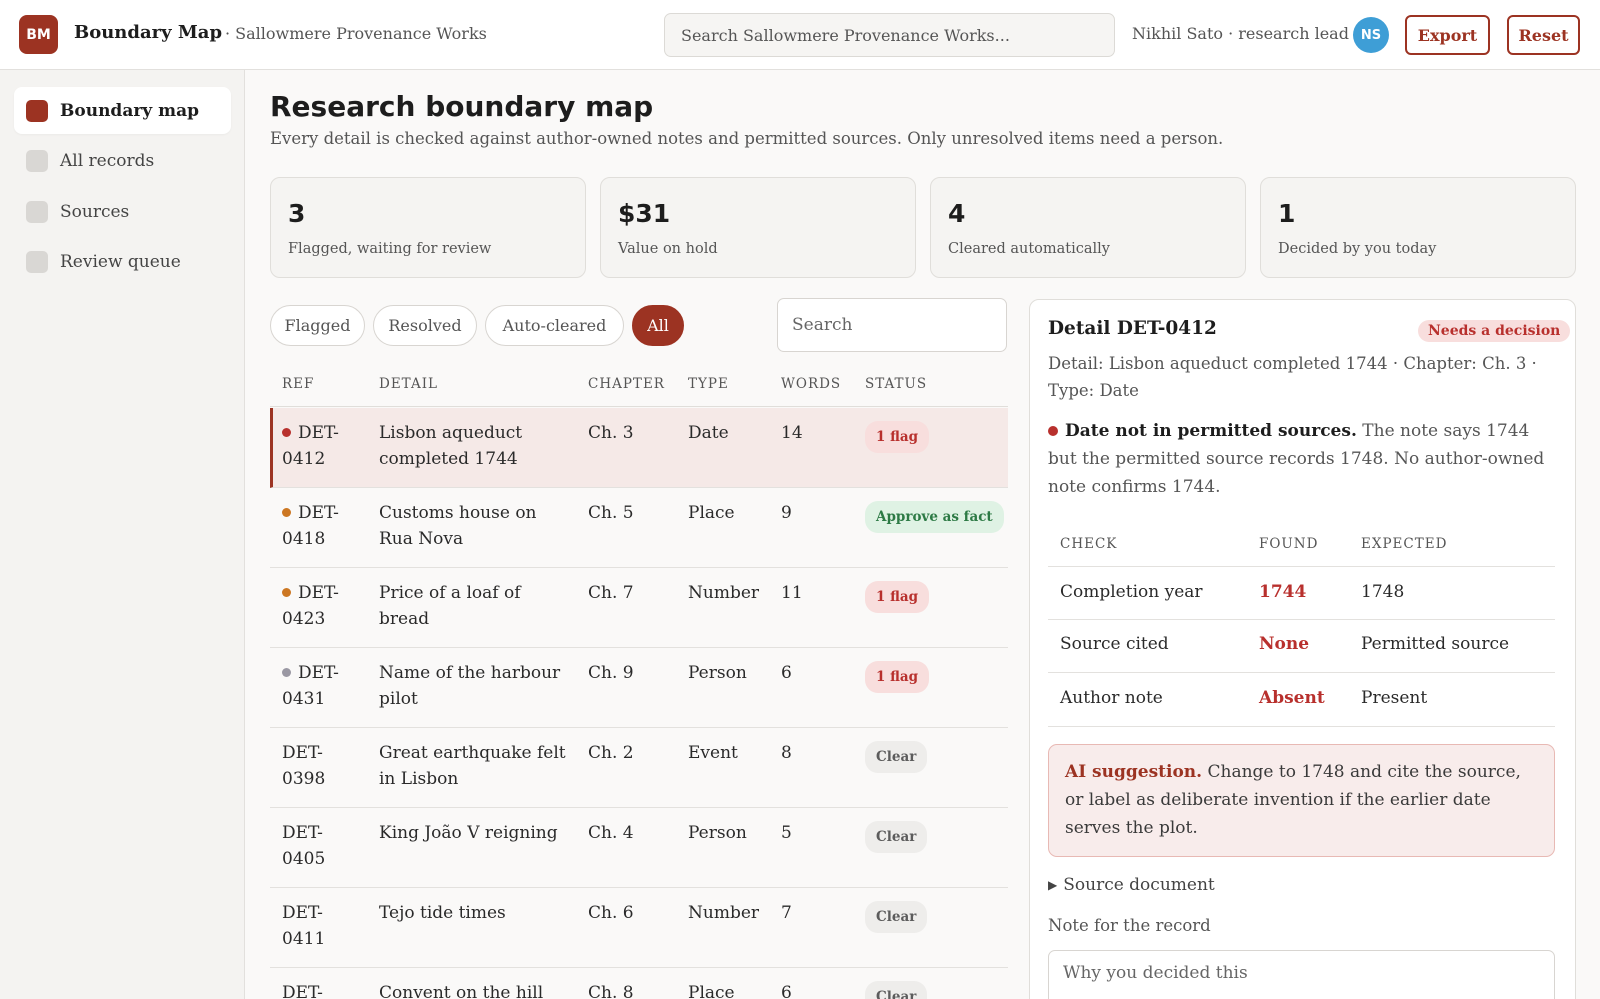  Describe the element at coordinates (792, 433) in the screenshot. I see `row-words: 14` at that location.